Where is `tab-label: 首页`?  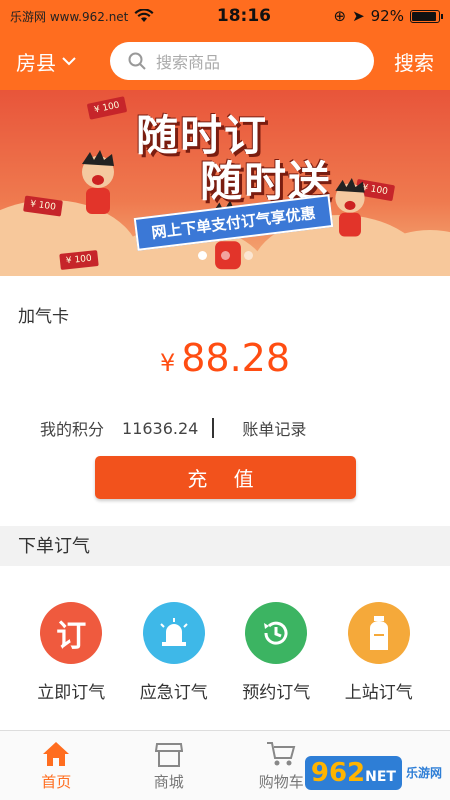
tab-label: 首页 is located at coordinates (56, 782).